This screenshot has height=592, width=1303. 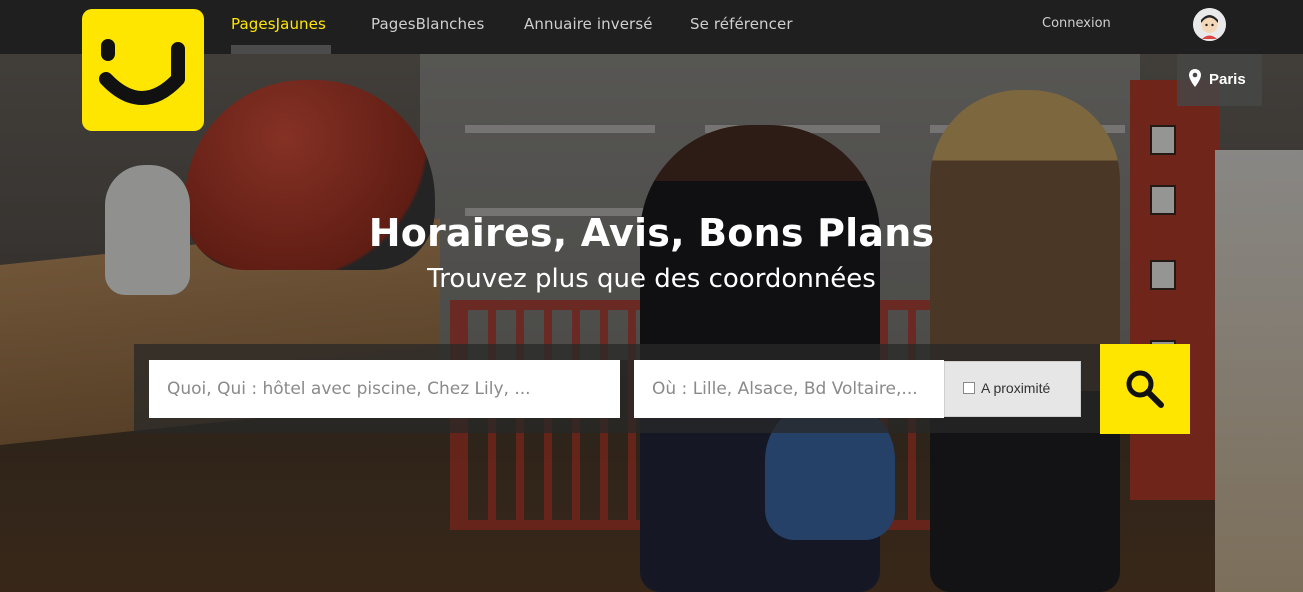 What do you see at coordinates (651, 279) in the screenshot?
I see `hero-subtitle: Trouvez plus que des coordonnées` at bounding box center [651, 279].